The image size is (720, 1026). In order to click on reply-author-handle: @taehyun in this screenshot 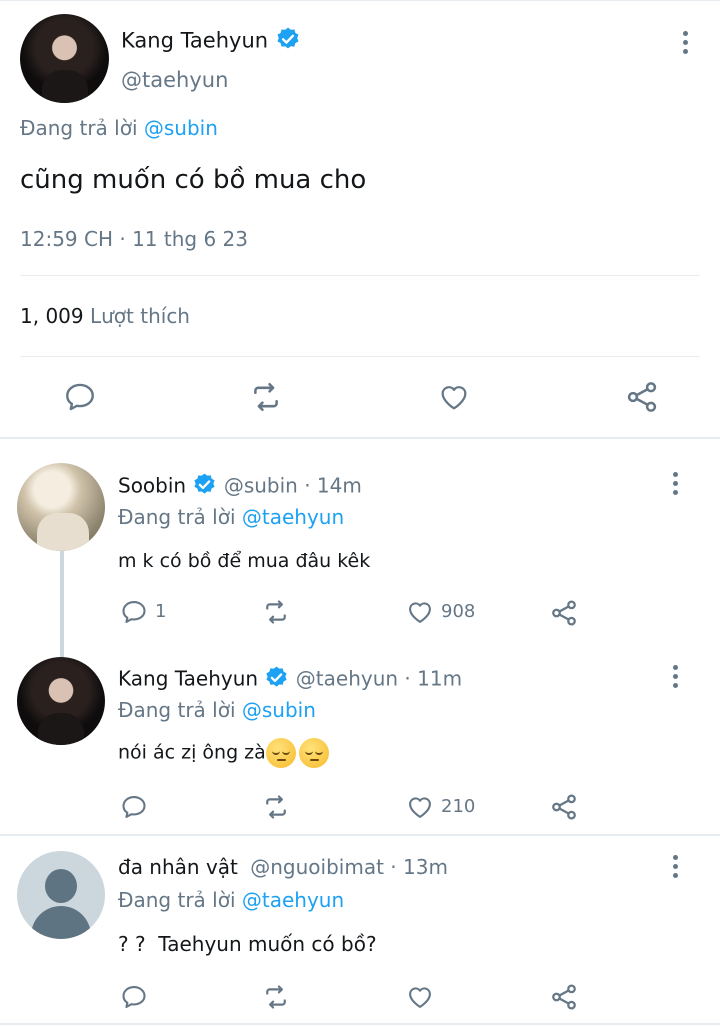, I will do `click(347, 679)`.